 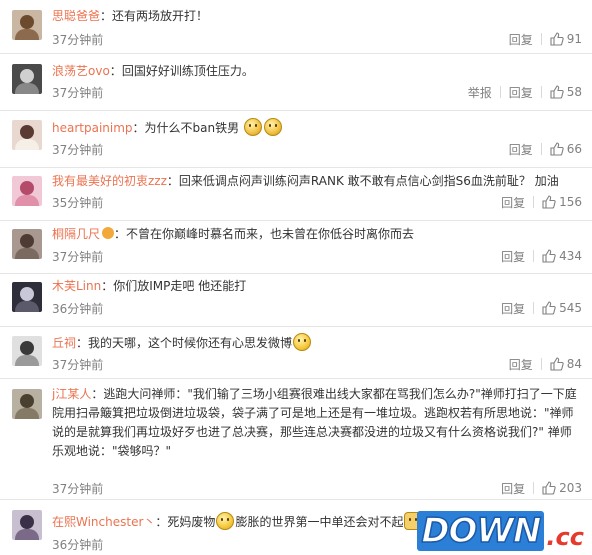 I want to click on comment-actions: 回复 156, so click(x=537, y=202).